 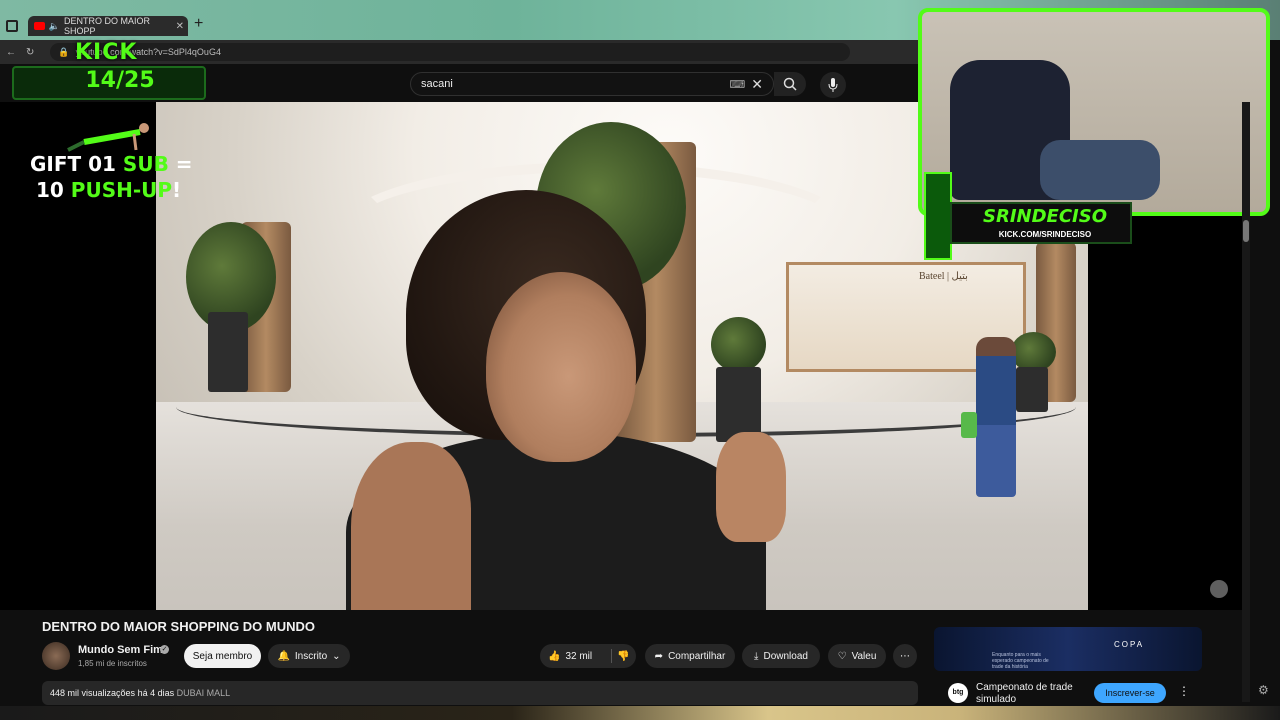 I want to click on download-label: Download, so click(x=785, y=656).